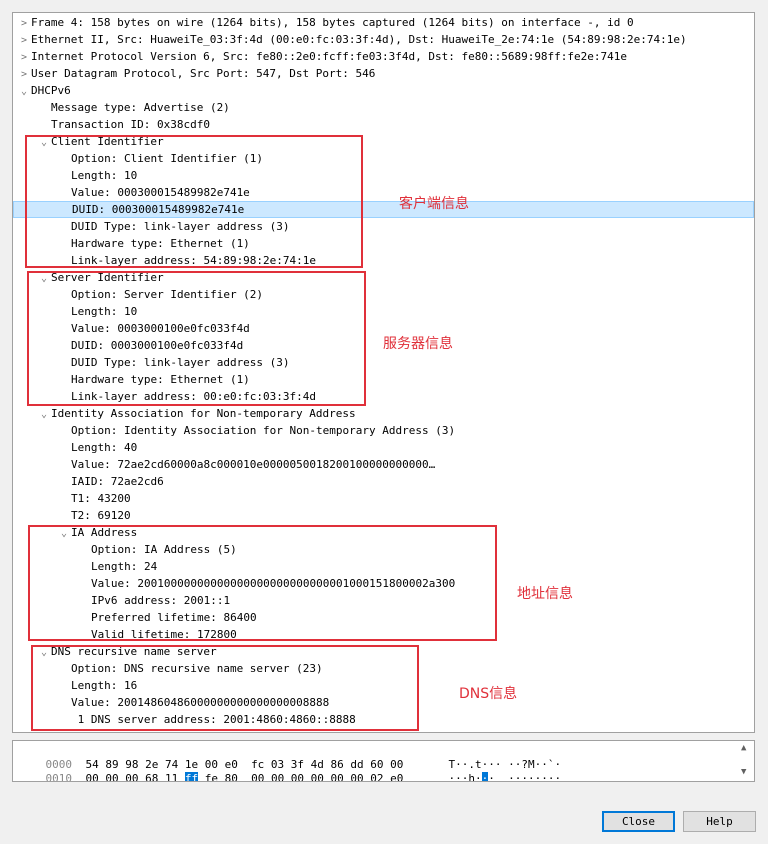  Describe the element at coordinates (194, 396) in the screenshot. I see `tree-row-label: Link-layer address: 00:e0:fc:03:3f:4d` at that location.